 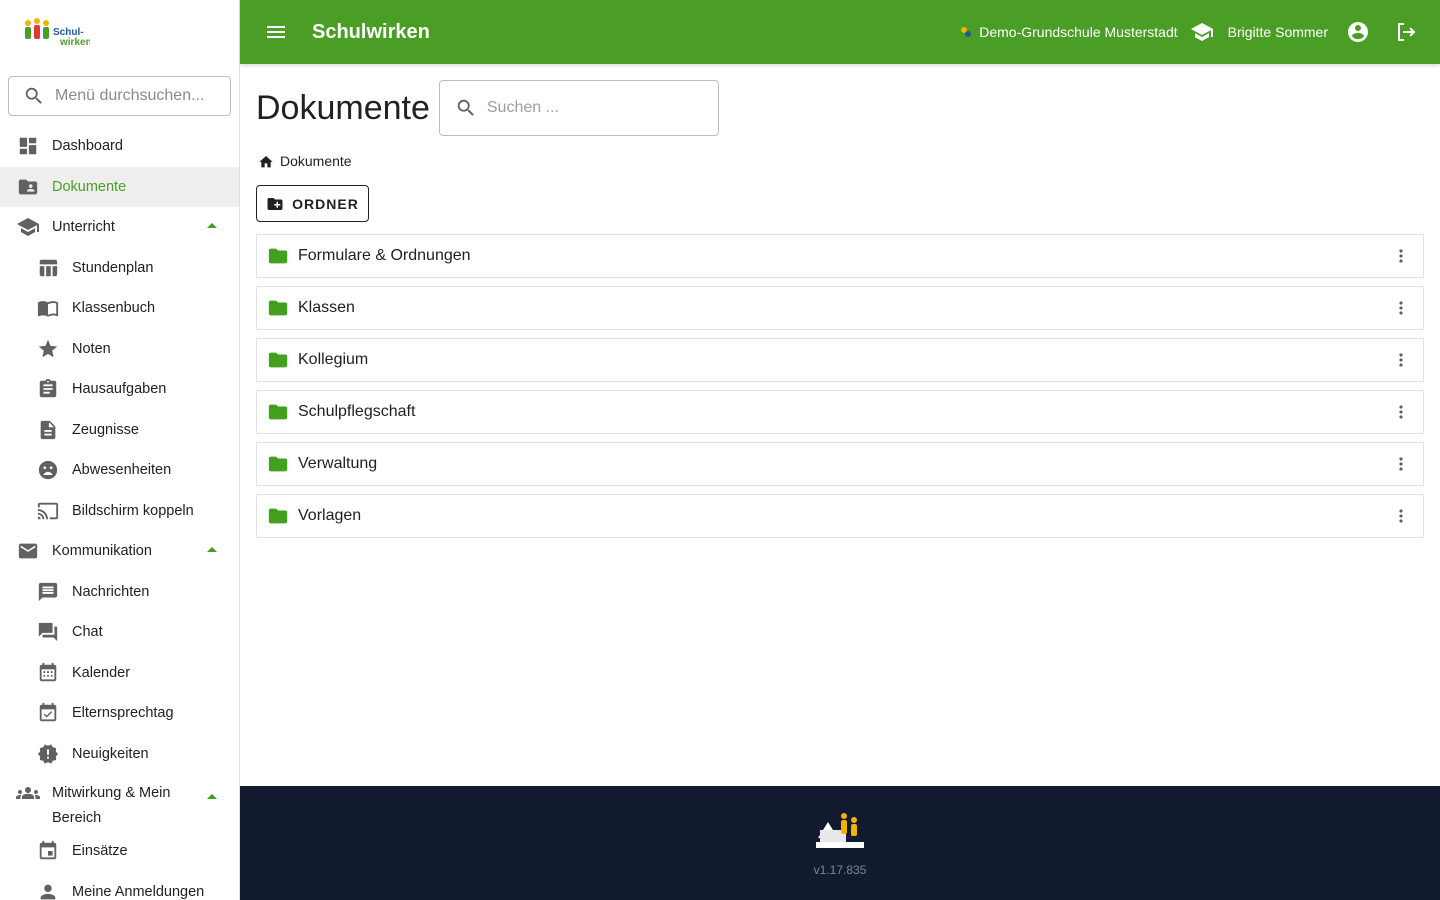 What do you see at coordinates (48, 851) in the screenshot?
I see `event-icon` at bounding box center [48, 851].